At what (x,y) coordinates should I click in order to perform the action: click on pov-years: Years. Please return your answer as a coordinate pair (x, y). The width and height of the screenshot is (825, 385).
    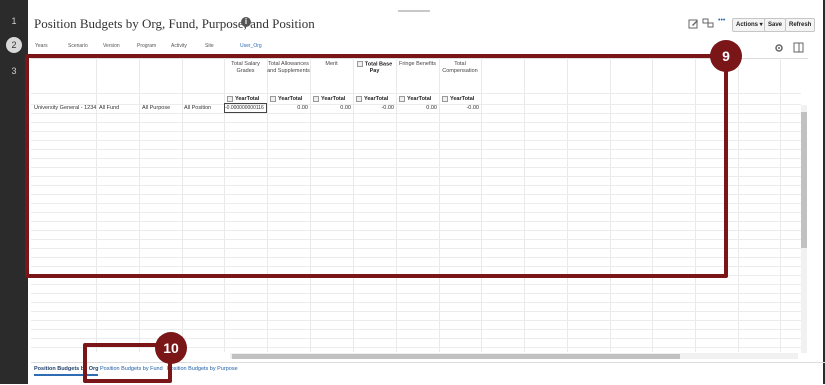
    Looking at the image, I should click on (41, 46).